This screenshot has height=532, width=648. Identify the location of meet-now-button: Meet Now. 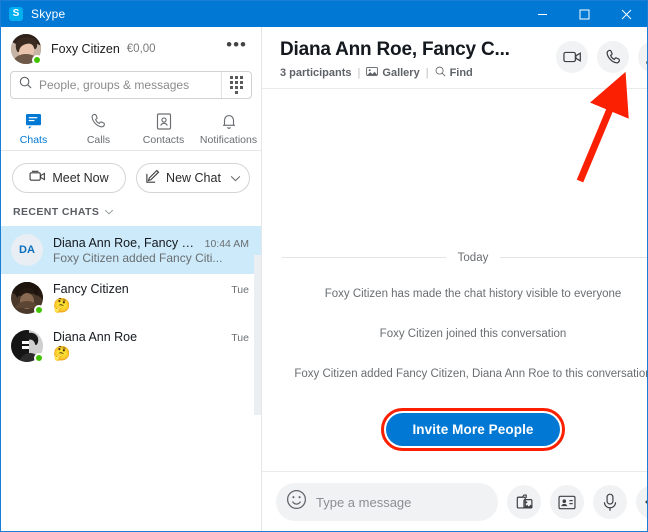
(69, 178).